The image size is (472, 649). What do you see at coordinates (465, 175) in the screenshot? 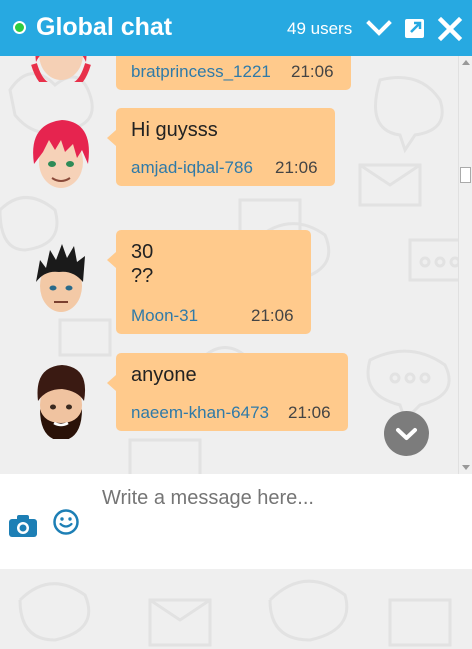
I see `scroll-thumb` at bounding box center [465, 175].